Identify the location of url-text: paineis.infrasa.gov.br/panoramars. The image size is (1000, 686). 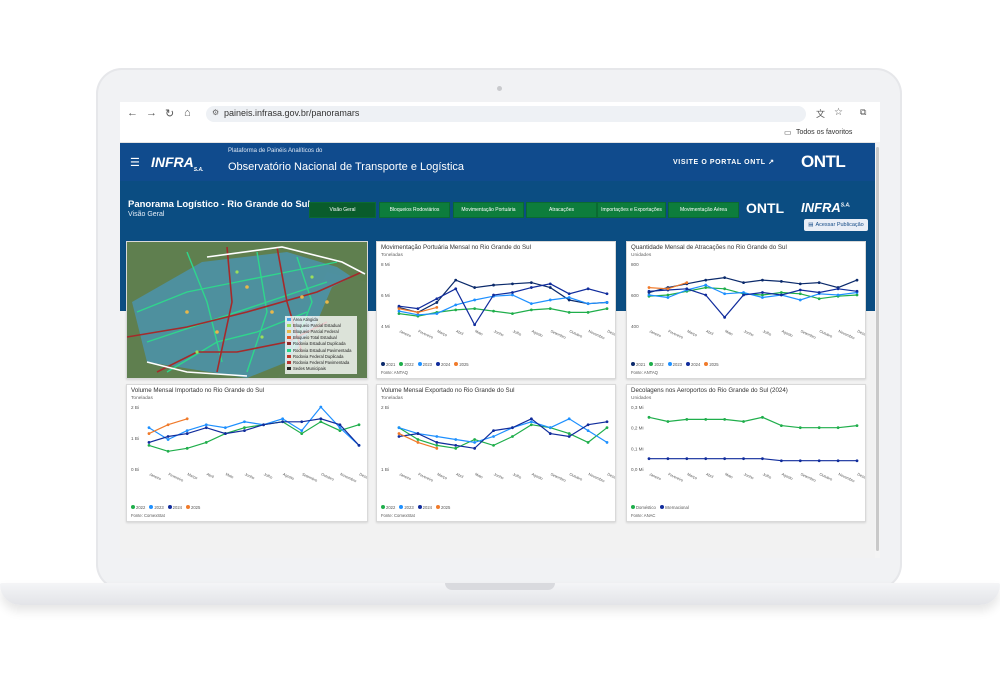
(292, 113).